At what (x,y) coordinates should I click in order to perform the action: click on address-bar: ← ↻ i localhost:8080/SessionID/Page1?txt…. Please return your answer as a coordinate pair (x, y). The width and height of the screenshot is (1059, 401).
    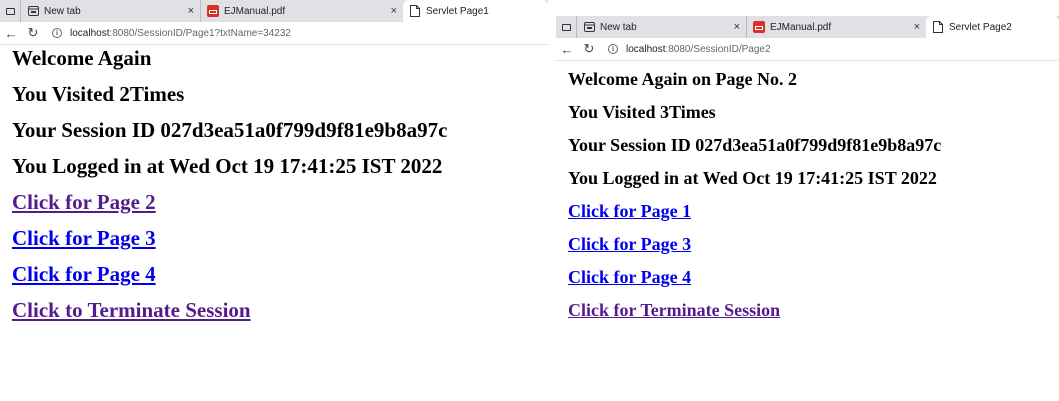
    Looking at the image, I should click on (274, 33).